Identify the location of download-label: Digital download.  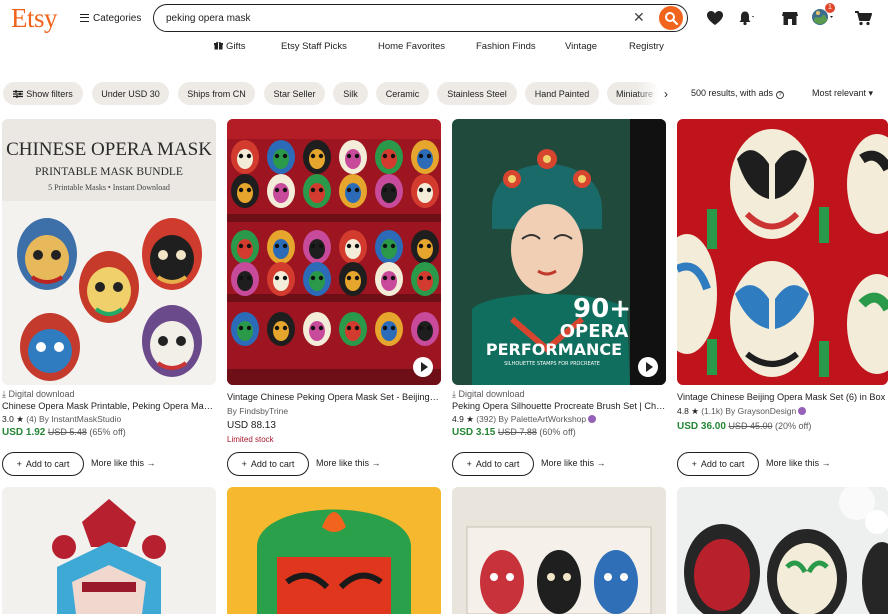
(491, 394).